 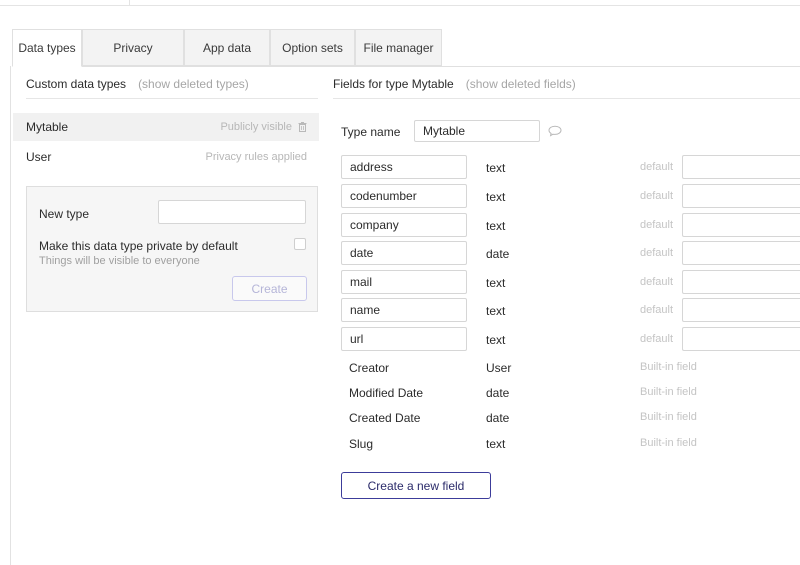 I want to click on private-default-checkbox, so click(x=300, y=244).